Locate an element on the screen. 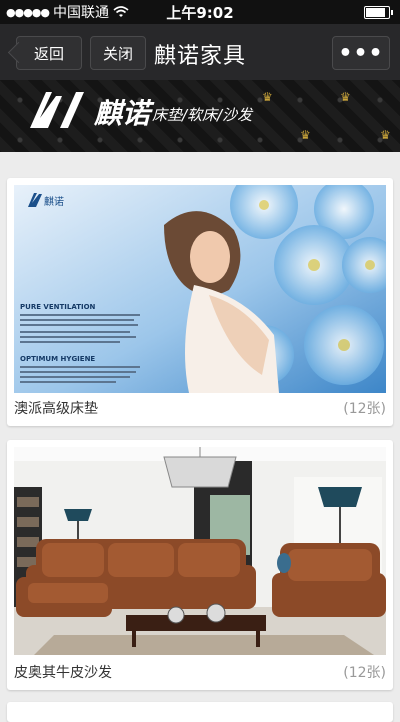 The width and height of the screenshot is (400, 722). nav-bar: 返回 关闭 麒诺家具 ••• is located at coordinates (200, 52).